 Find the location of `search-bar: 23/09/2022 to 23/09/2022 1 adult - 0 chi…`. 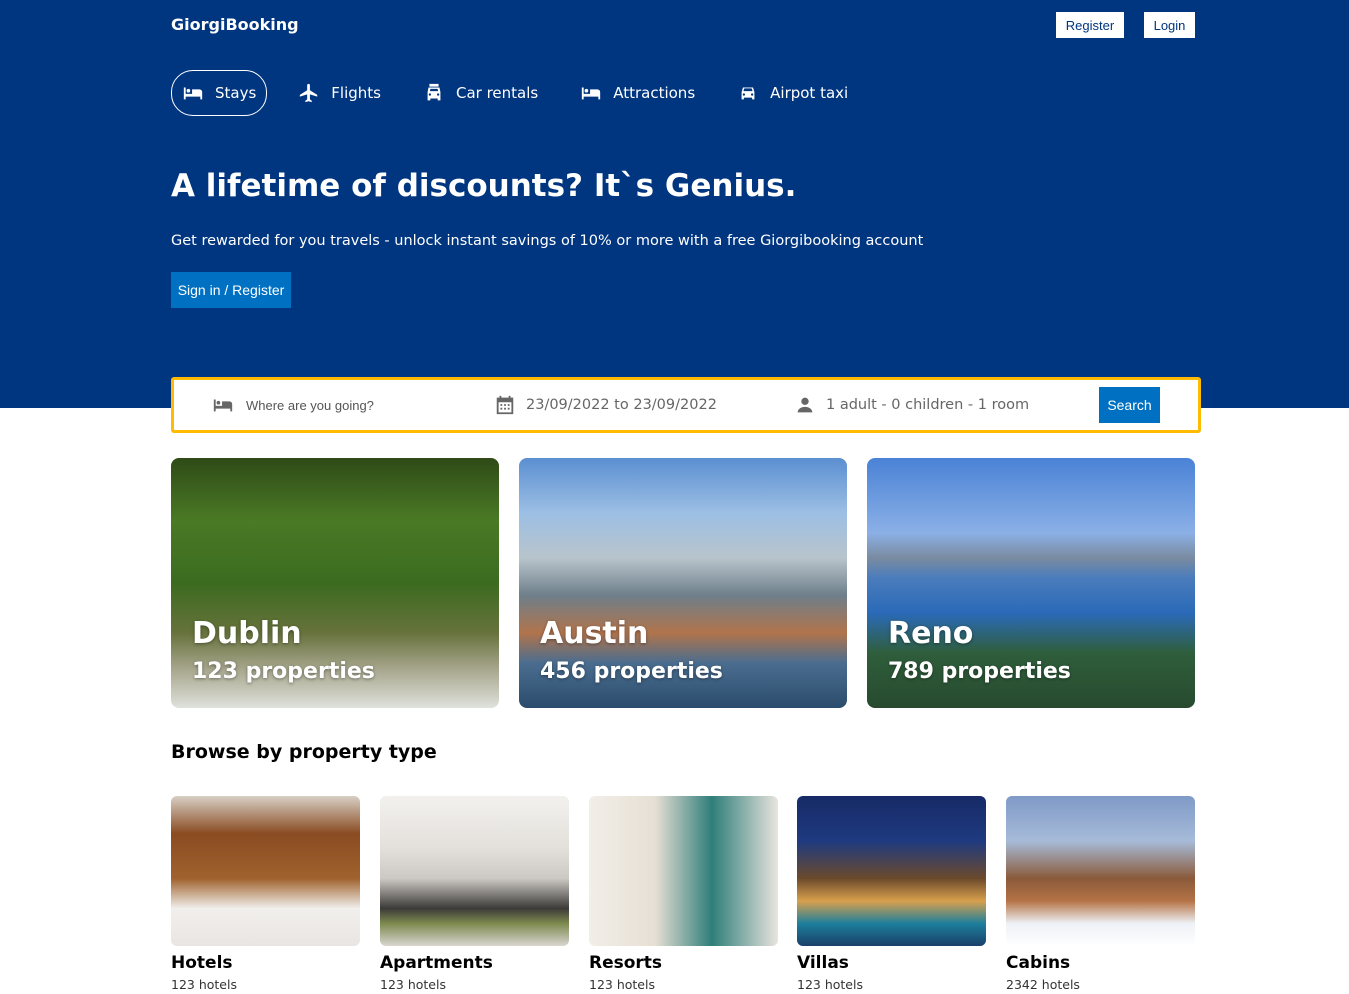

search-bar: 23/09/2022 to 23/09/2022 1 adult - 0 chi… is located at coordinates (686, 405).